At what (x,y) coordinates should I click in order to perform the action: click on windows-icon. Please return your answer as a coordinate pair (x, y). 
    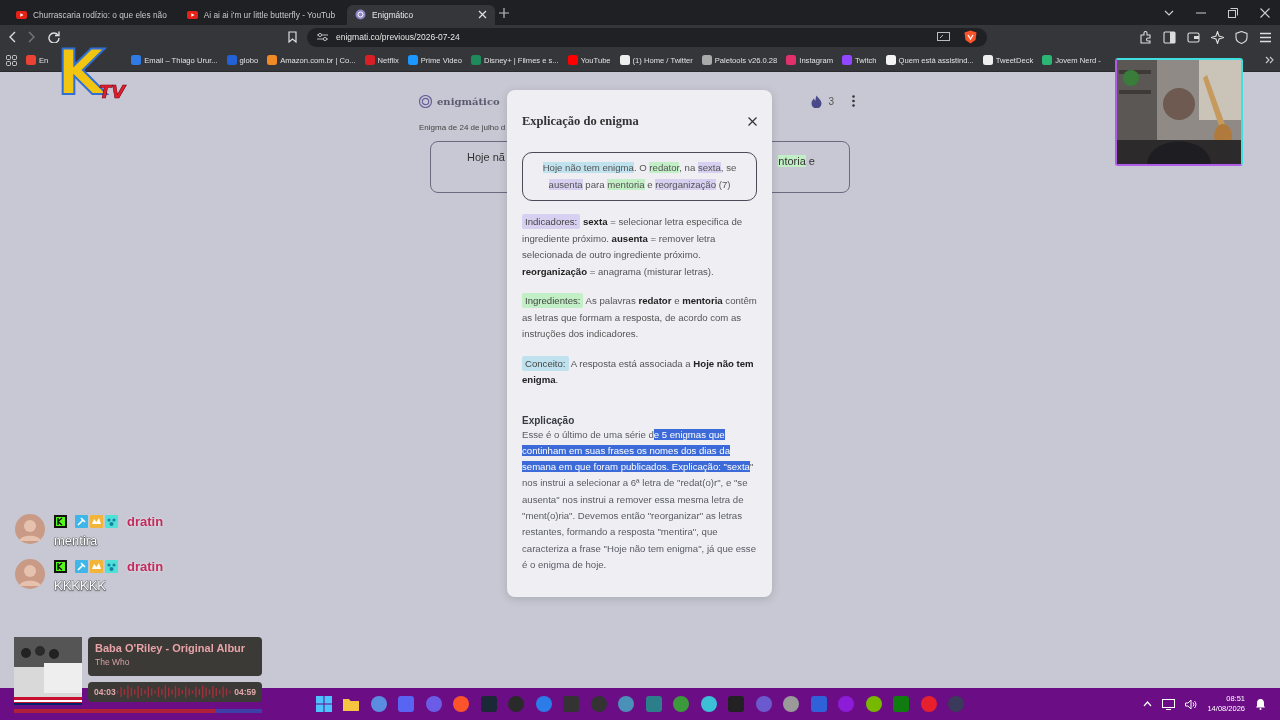
    Looking at the image, I should click on (323, 704).